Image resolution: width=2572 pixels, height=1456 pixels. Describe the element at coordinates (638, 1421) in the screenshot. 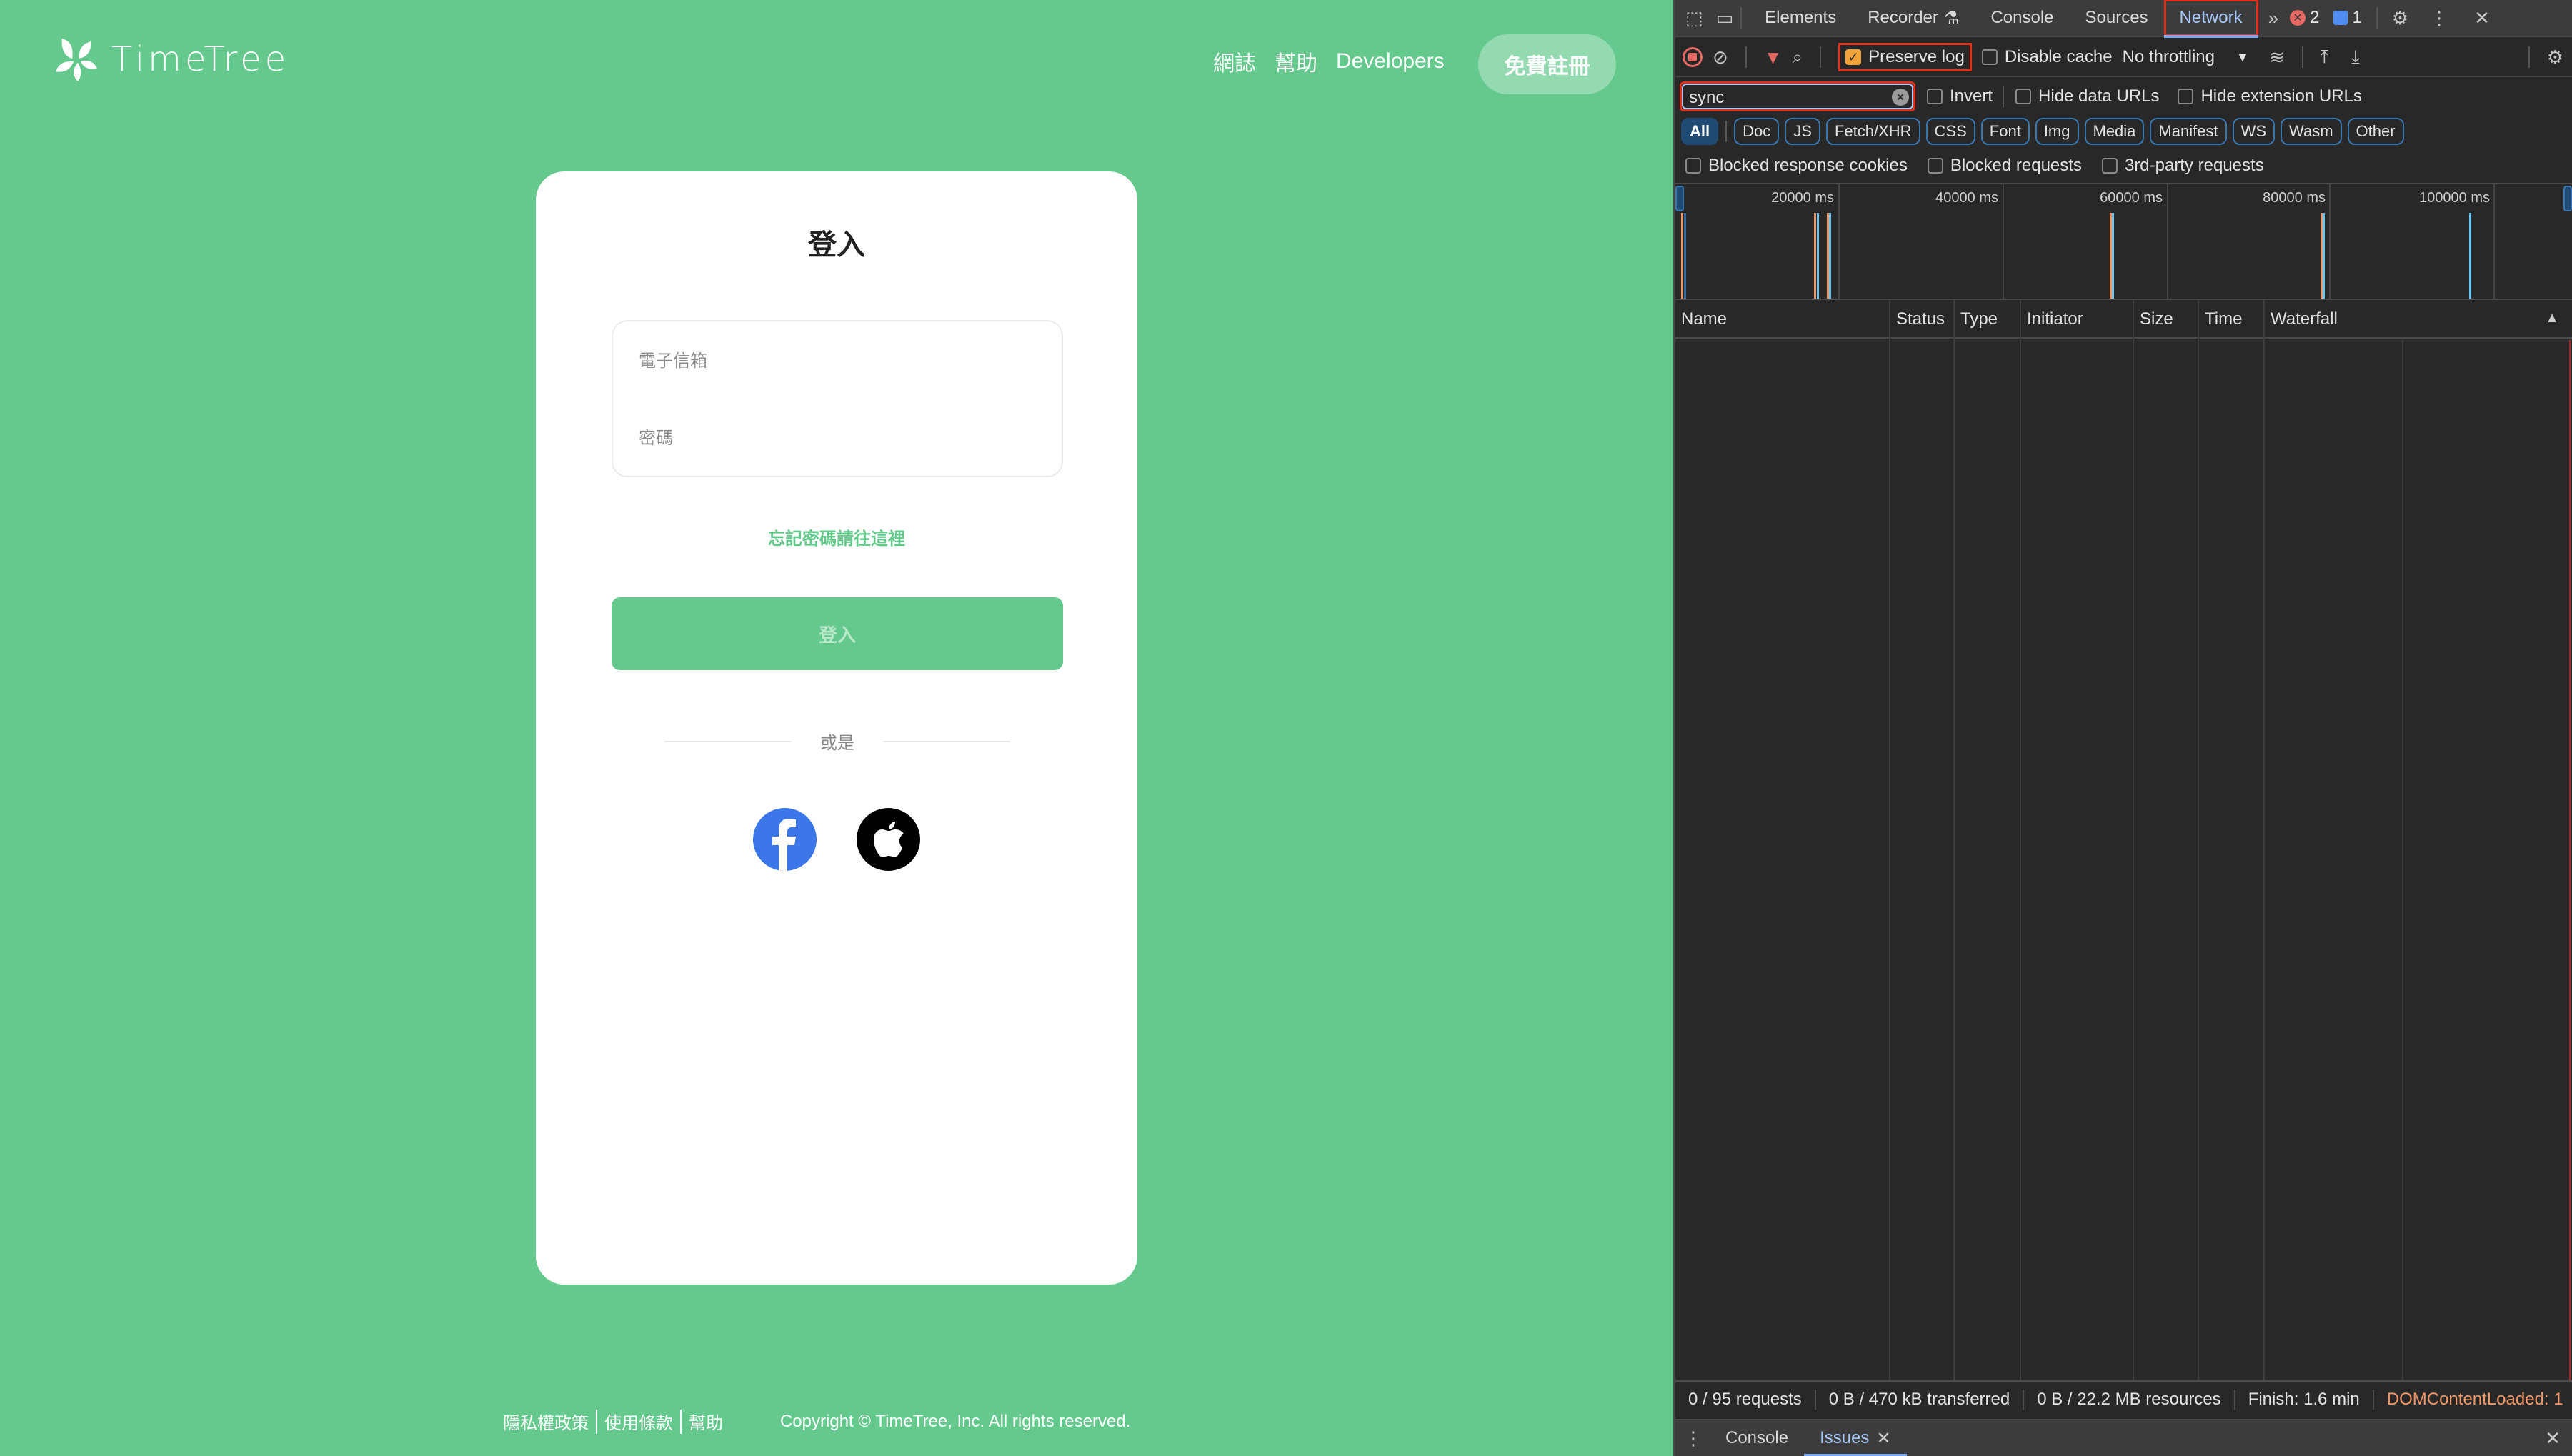

I see `footer-terms-link: 使用條款` at that location.